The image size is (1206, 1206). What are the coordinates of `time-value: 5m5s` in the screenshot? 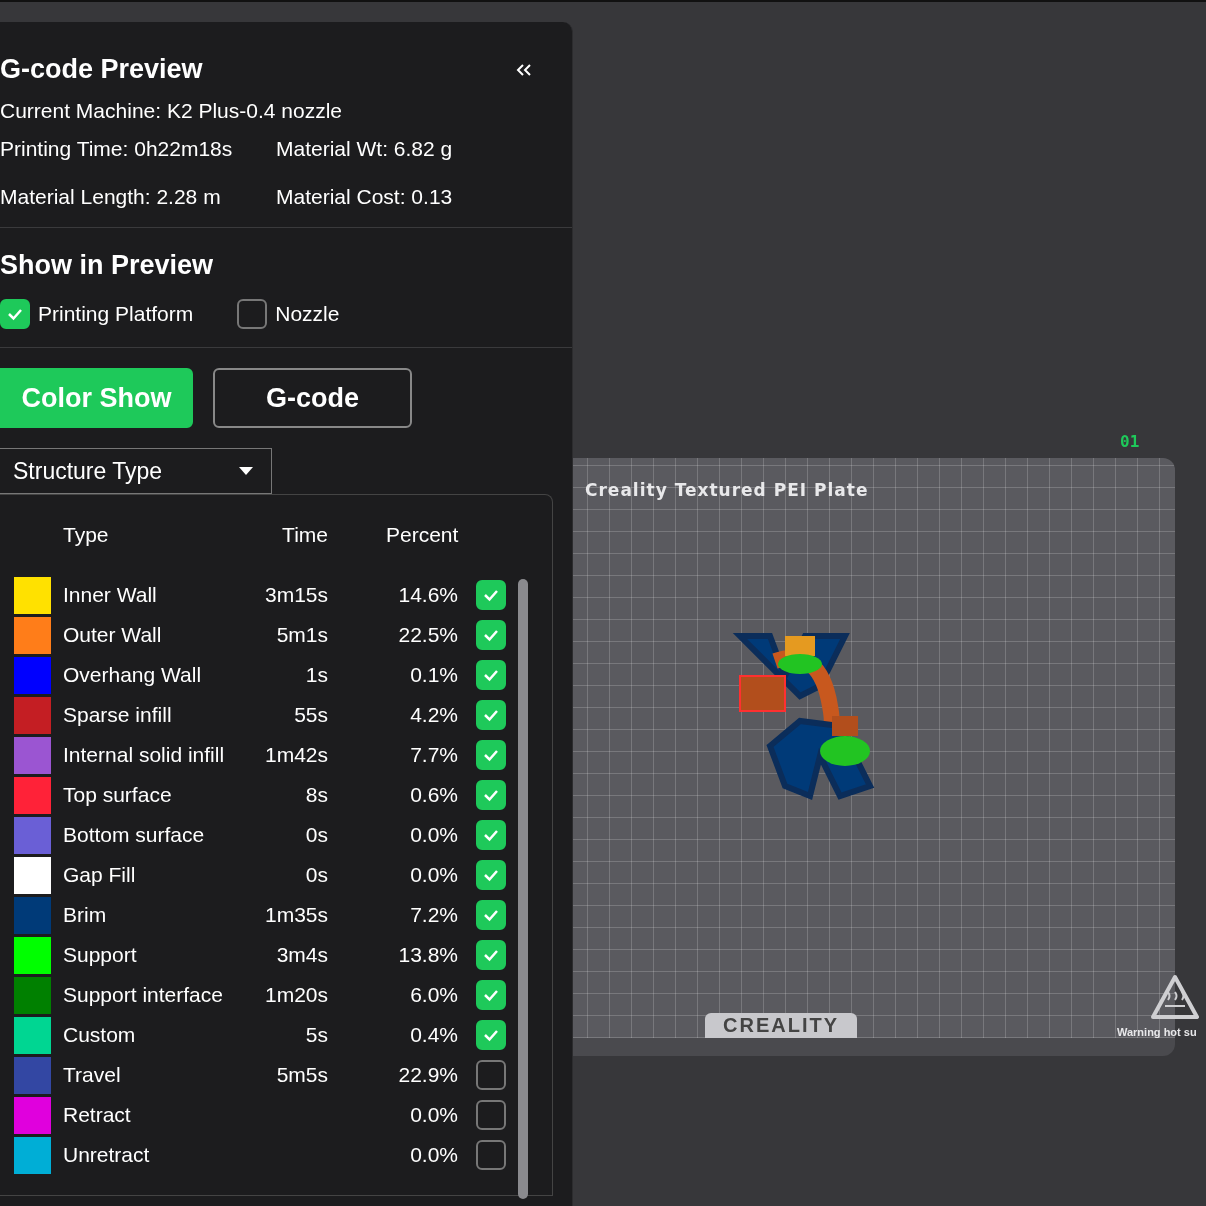 It's located at (302, 1074).